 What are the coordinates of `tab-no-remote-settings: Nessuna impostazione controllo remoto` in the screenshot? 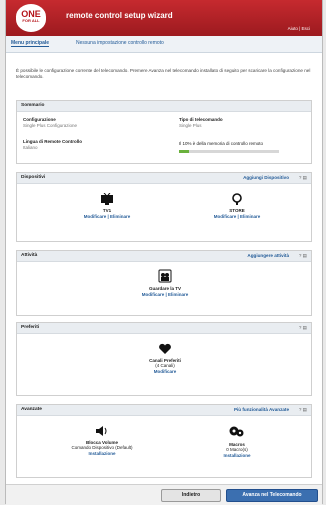 It's located at (120, 43).